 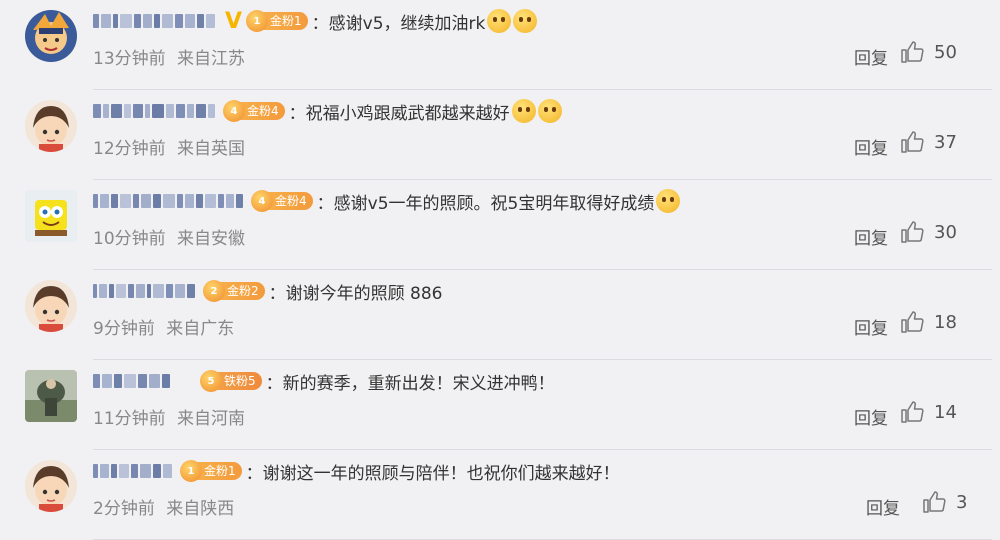 I want to click on like-count: 37, so click(x=945, y=142).